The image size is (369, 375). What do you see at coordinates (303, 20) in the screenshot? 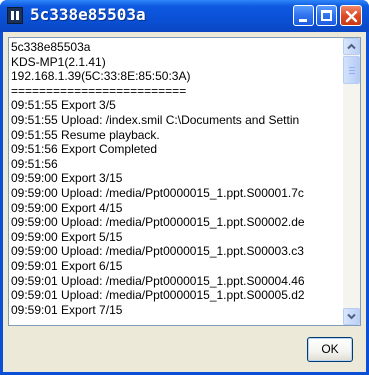
I see `minimize-icon` at bounding box center [303, 20].